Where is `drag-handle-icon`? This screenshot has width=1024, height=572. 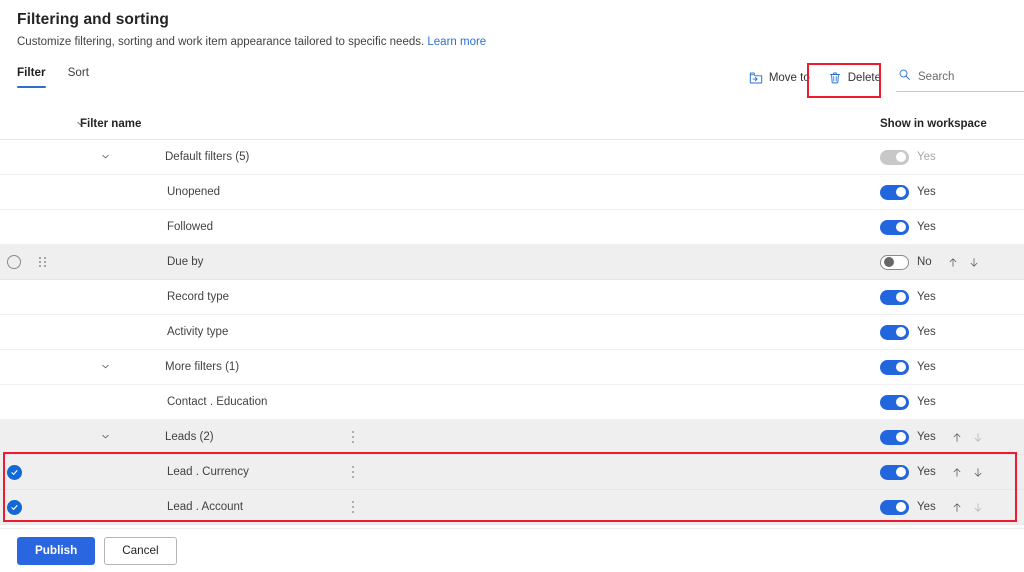
drag-handle-icon is located at coordinates (43, 262).